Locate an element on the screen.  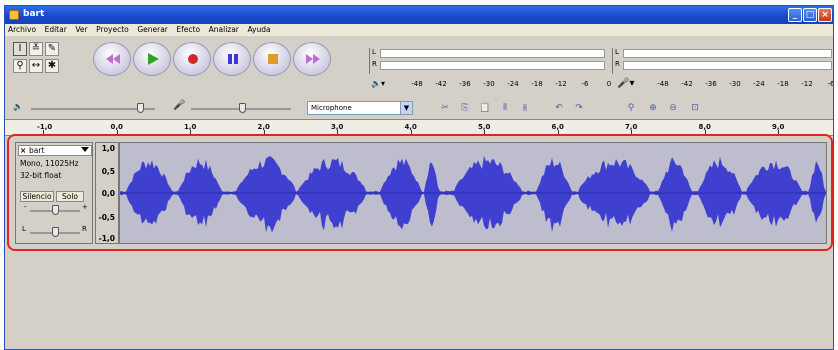
menu-ayuda: Ayuda is located at coordinates (258, 29).